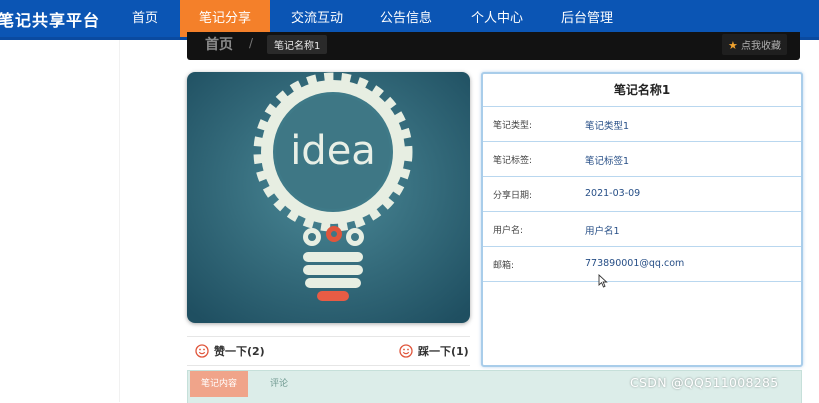 This screenshot has height=403, width=819. Describe the element at coordinates (328, 351) in the screenshot. I see `vote-row: 赞一下(2) 踩一下(1)` at that location.